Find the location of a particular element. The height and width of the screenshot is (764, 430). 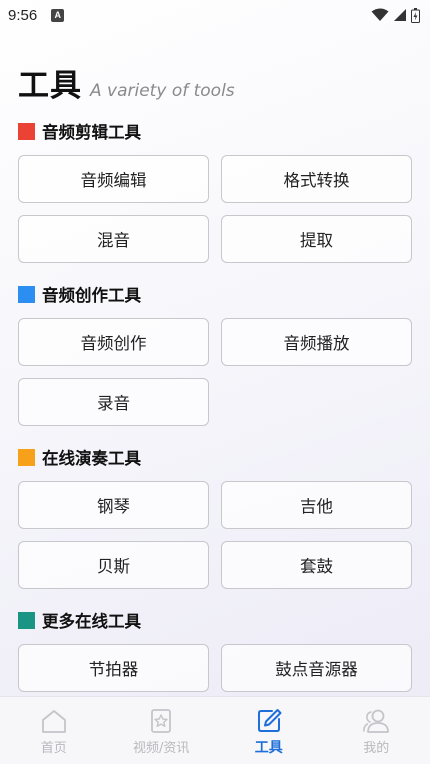

tab-video-news: 视频/资讯 is located at coordinates (162, 730).